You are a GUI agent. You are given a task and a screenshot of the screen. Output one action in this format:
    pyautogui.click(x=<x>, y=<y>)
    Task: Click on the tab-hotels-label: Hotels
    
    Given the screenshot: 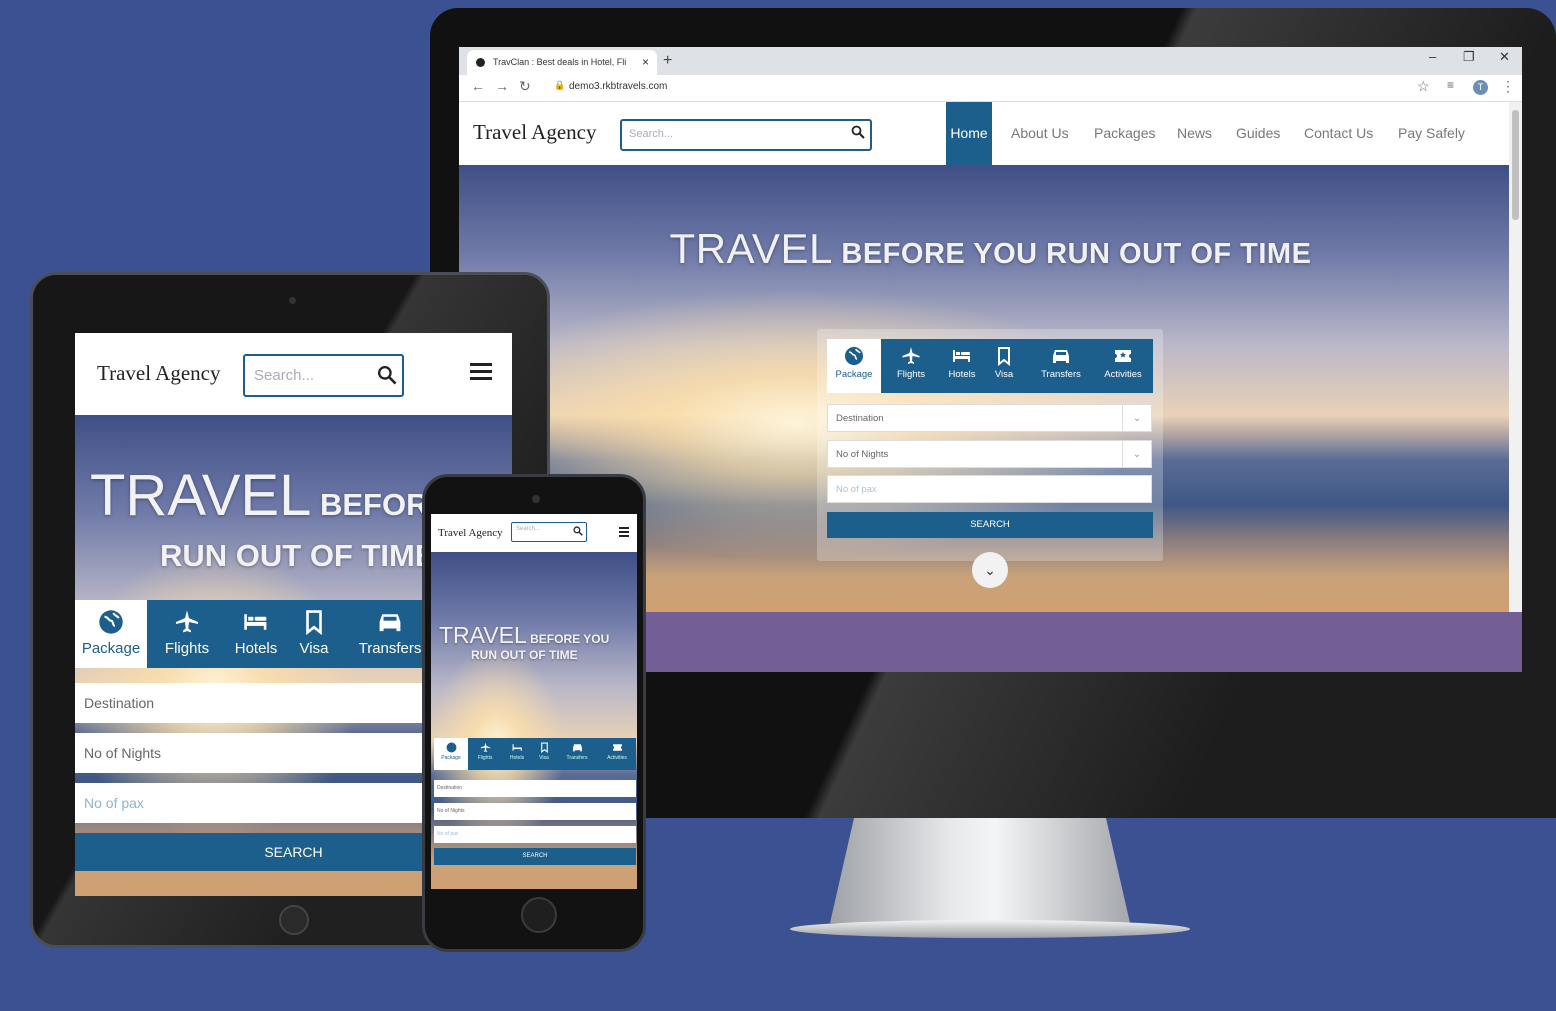 What is the action you would take?
    pyautogui.click(x=962, y=374)
    